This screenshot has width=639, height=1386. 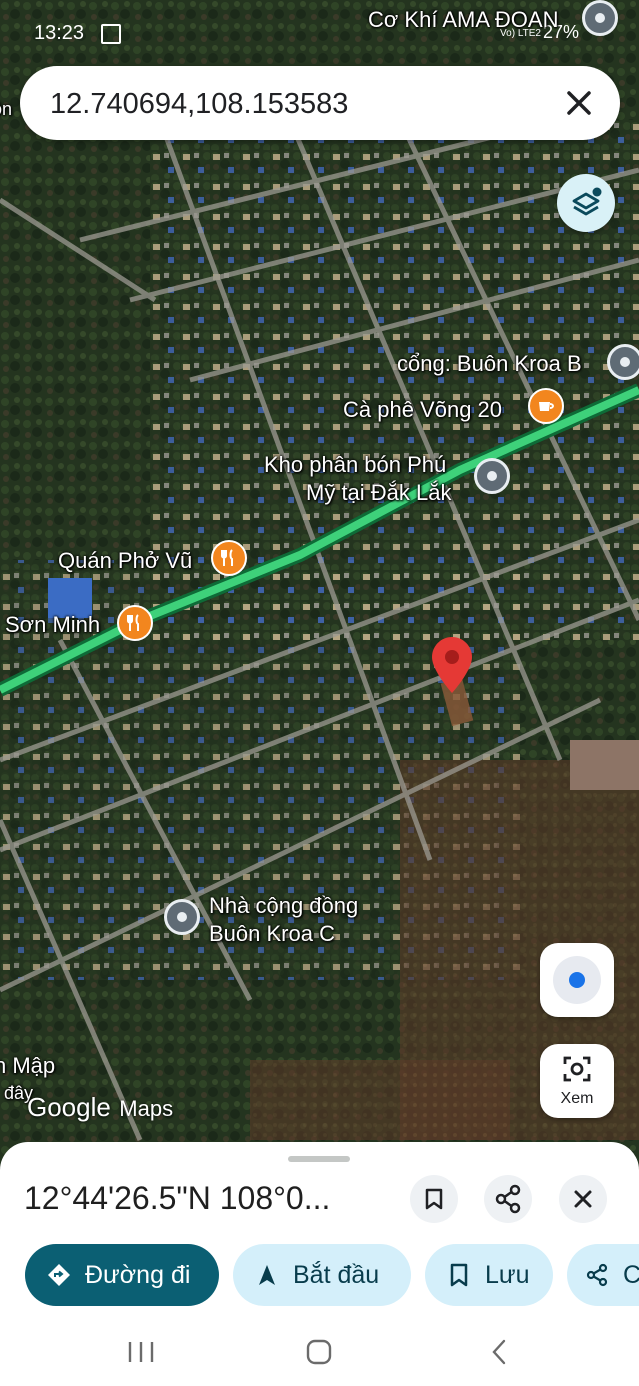 What do you see at coordinates (577, 1069) in the screenshot?
I see `camera-lens-icon` at bounding box center [577, 1069].